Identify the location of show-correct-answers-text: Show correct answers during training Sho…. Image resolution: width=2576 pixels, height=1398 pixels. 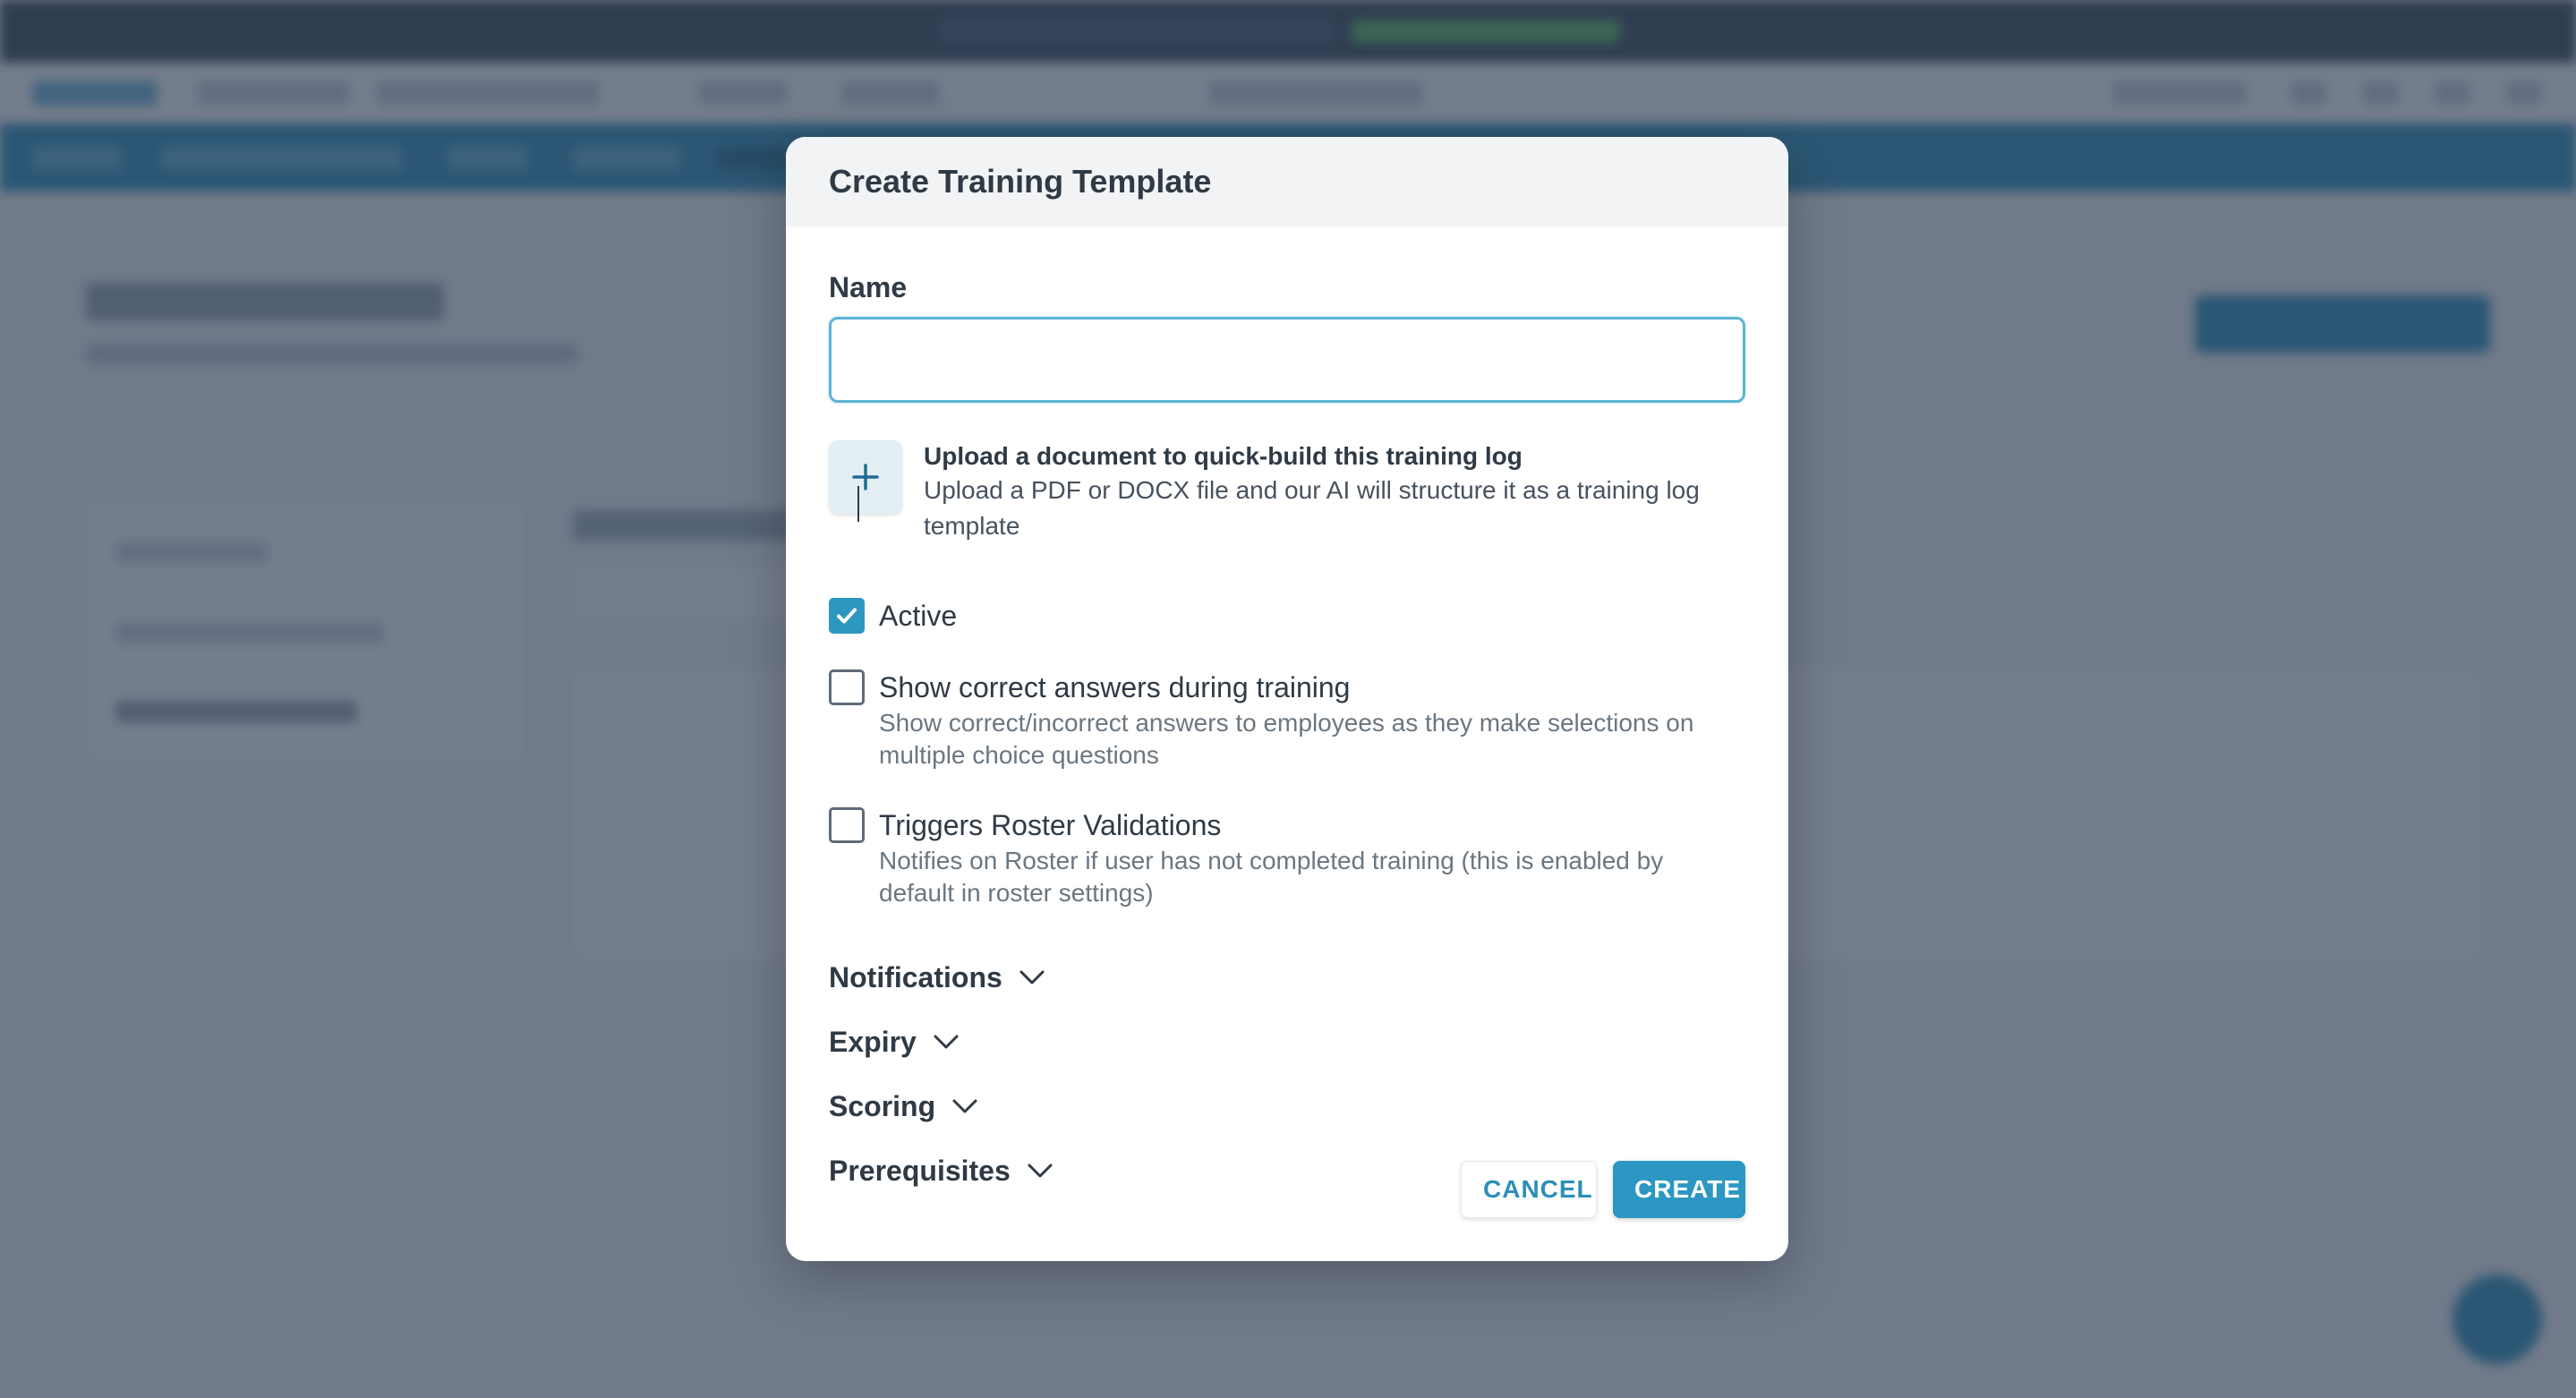
(1308, 720).